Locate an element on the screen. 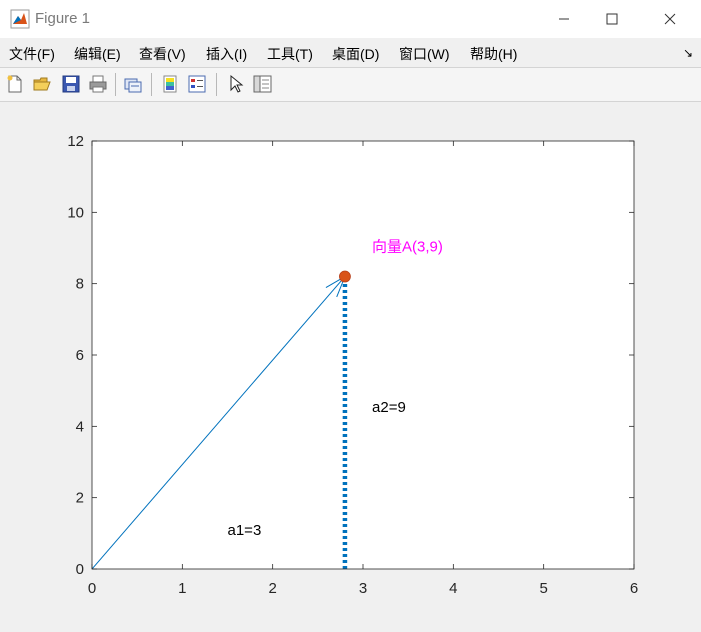 This screenshot has width=701, height=632. menu-help: 帮助(H) is located at coordinates (493, 54).